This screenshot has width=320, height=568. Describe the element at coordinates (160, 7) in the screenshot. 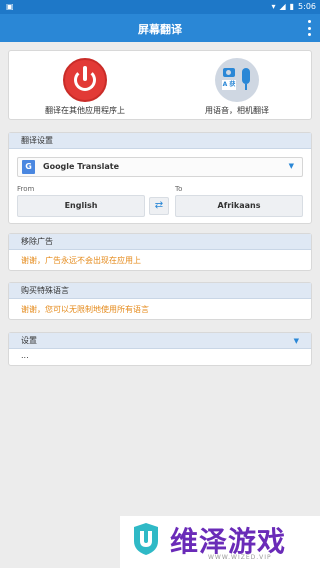

I see `status-bar: ▣ ▾ ◢ ▮ 5:06` at that location.